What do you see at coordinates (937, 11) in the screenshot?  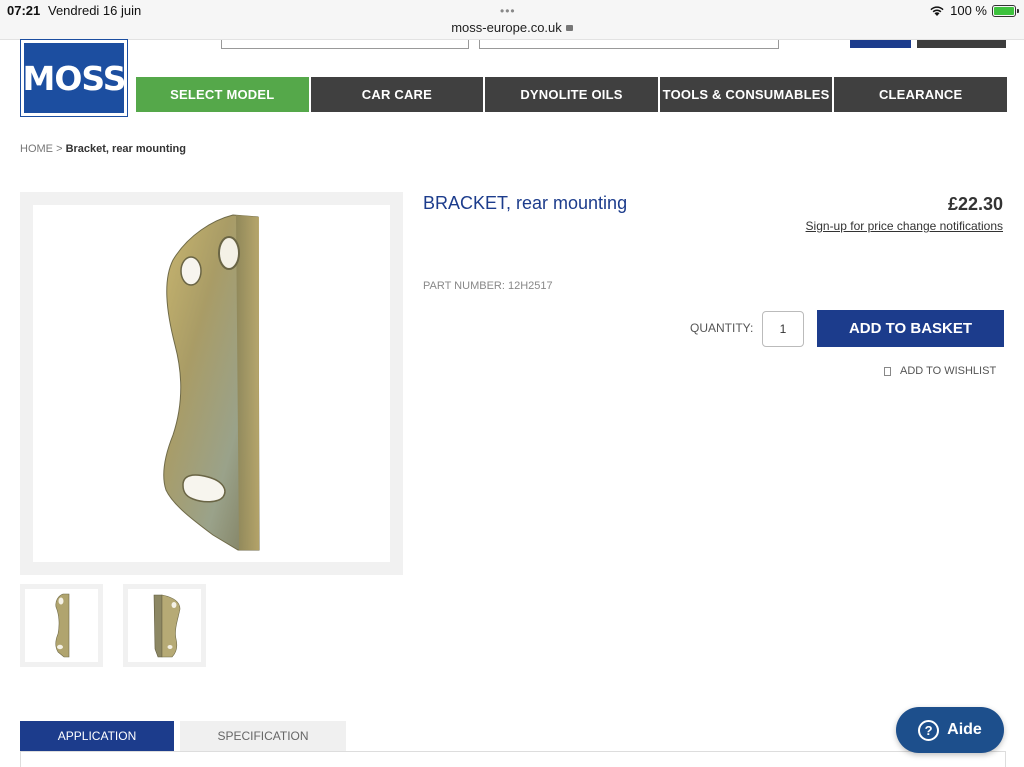 I see `wifi-icon` at bounding box center [937, 11].